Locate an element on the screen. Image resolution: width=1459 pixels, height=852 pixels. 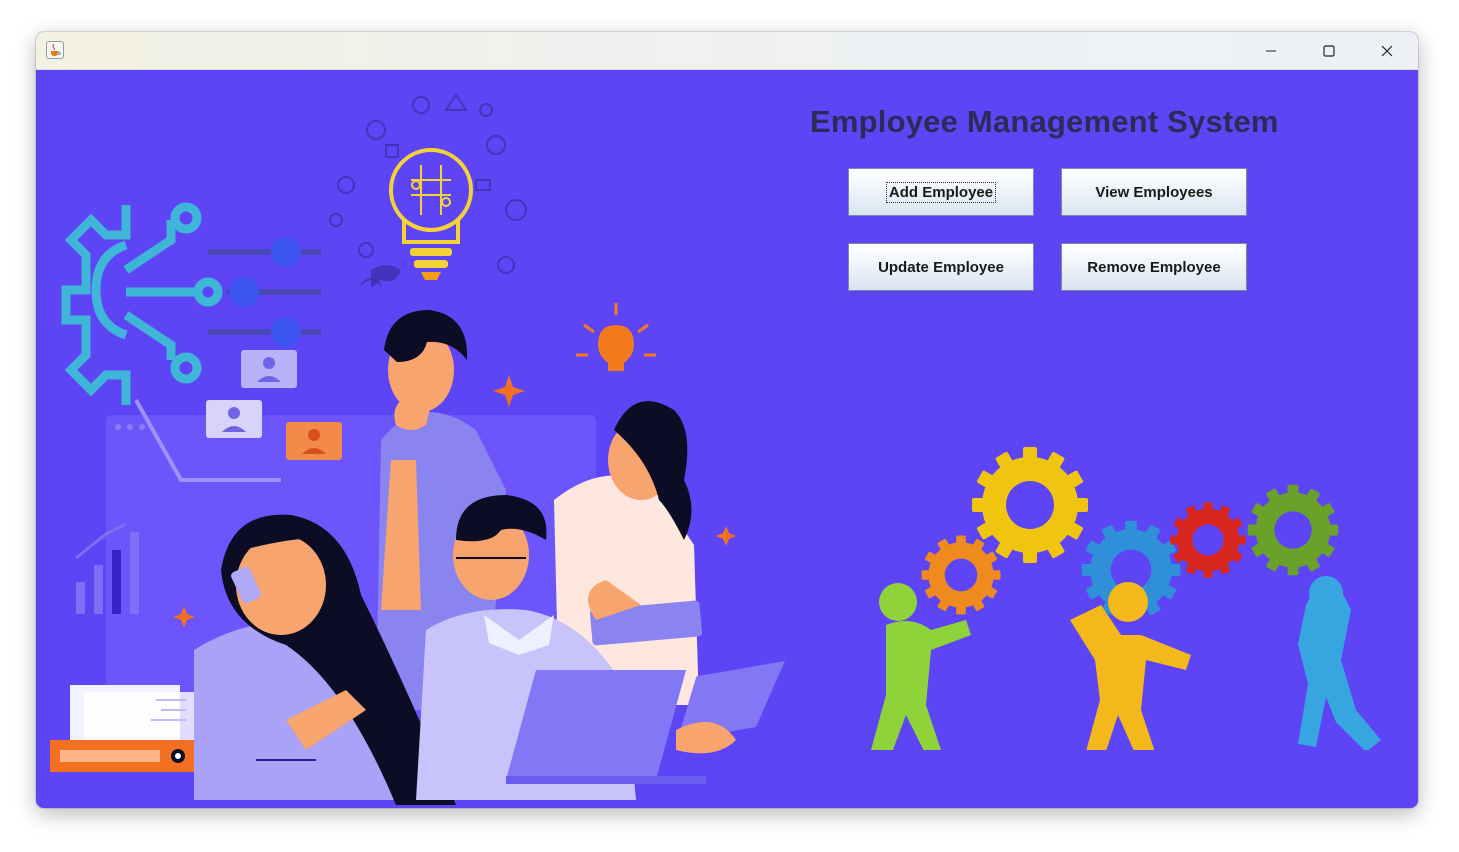
maximize-button is located at coordinates (1329, 50).